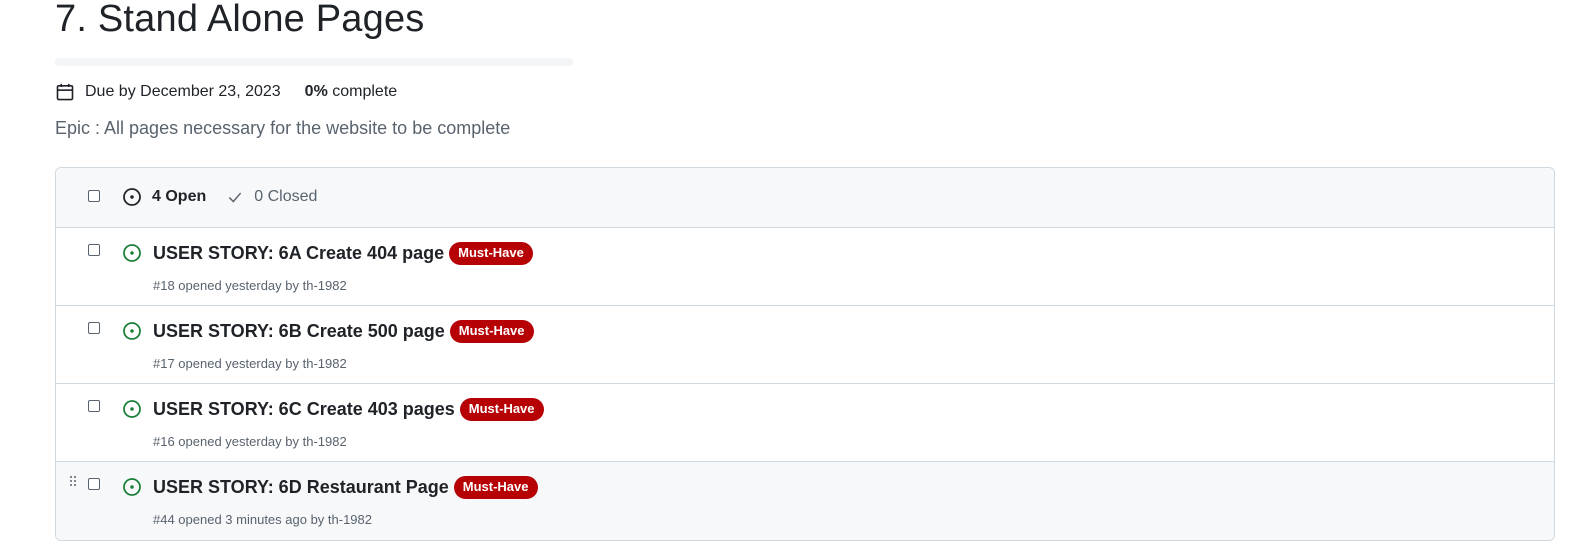 The width and height of the screenshot is (1588, 552). I want to click on issue-title-line: USER STORY: 6A Create 404 page Must-Have, so click(343, 253).